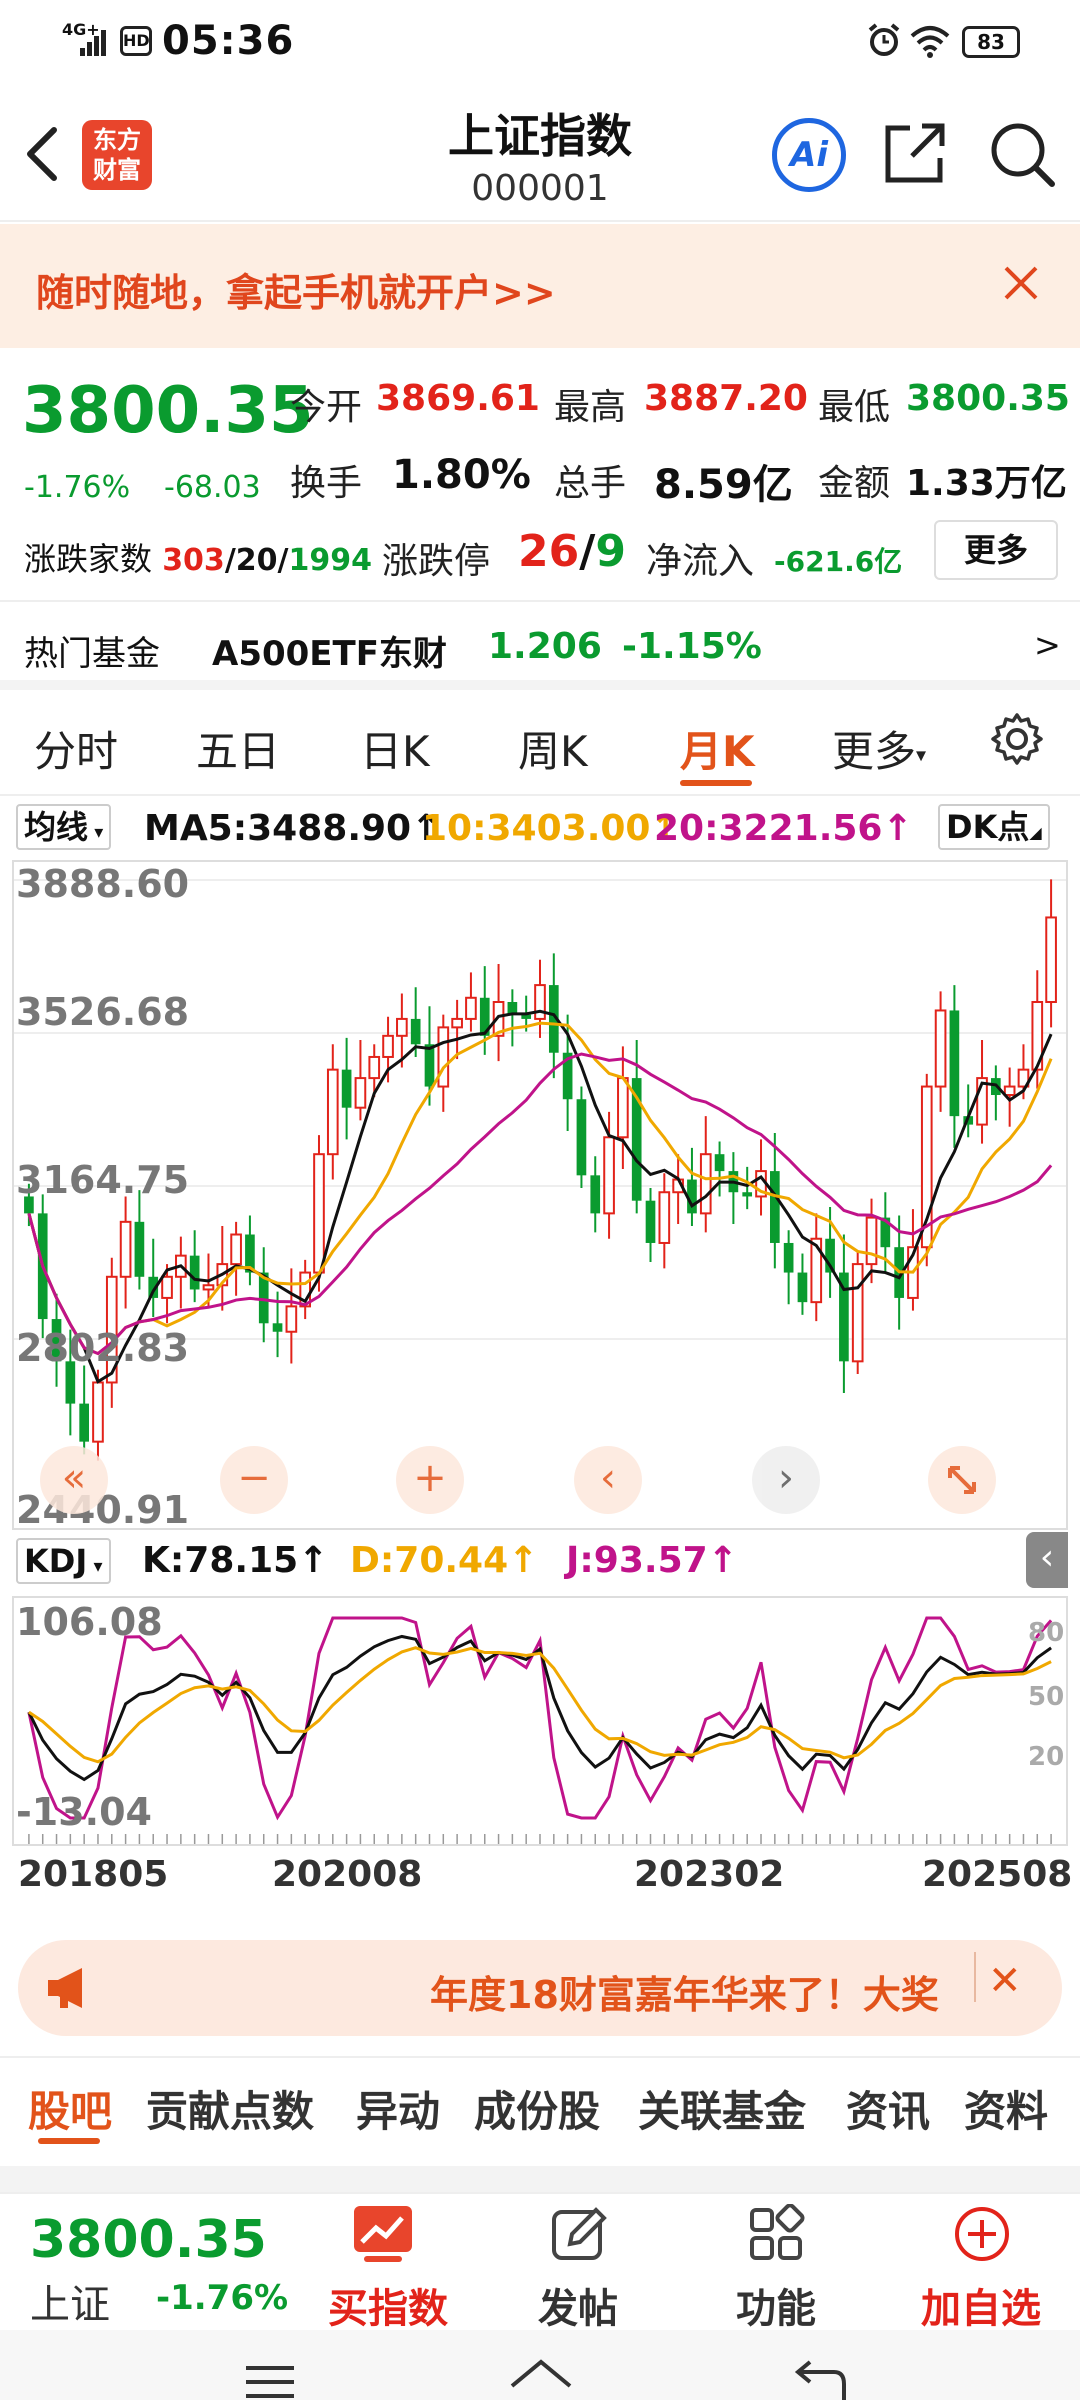  Describe the element at coordinates (608, 1480) in the screenshot. I see `scroll-left-button: ‹` at that location.